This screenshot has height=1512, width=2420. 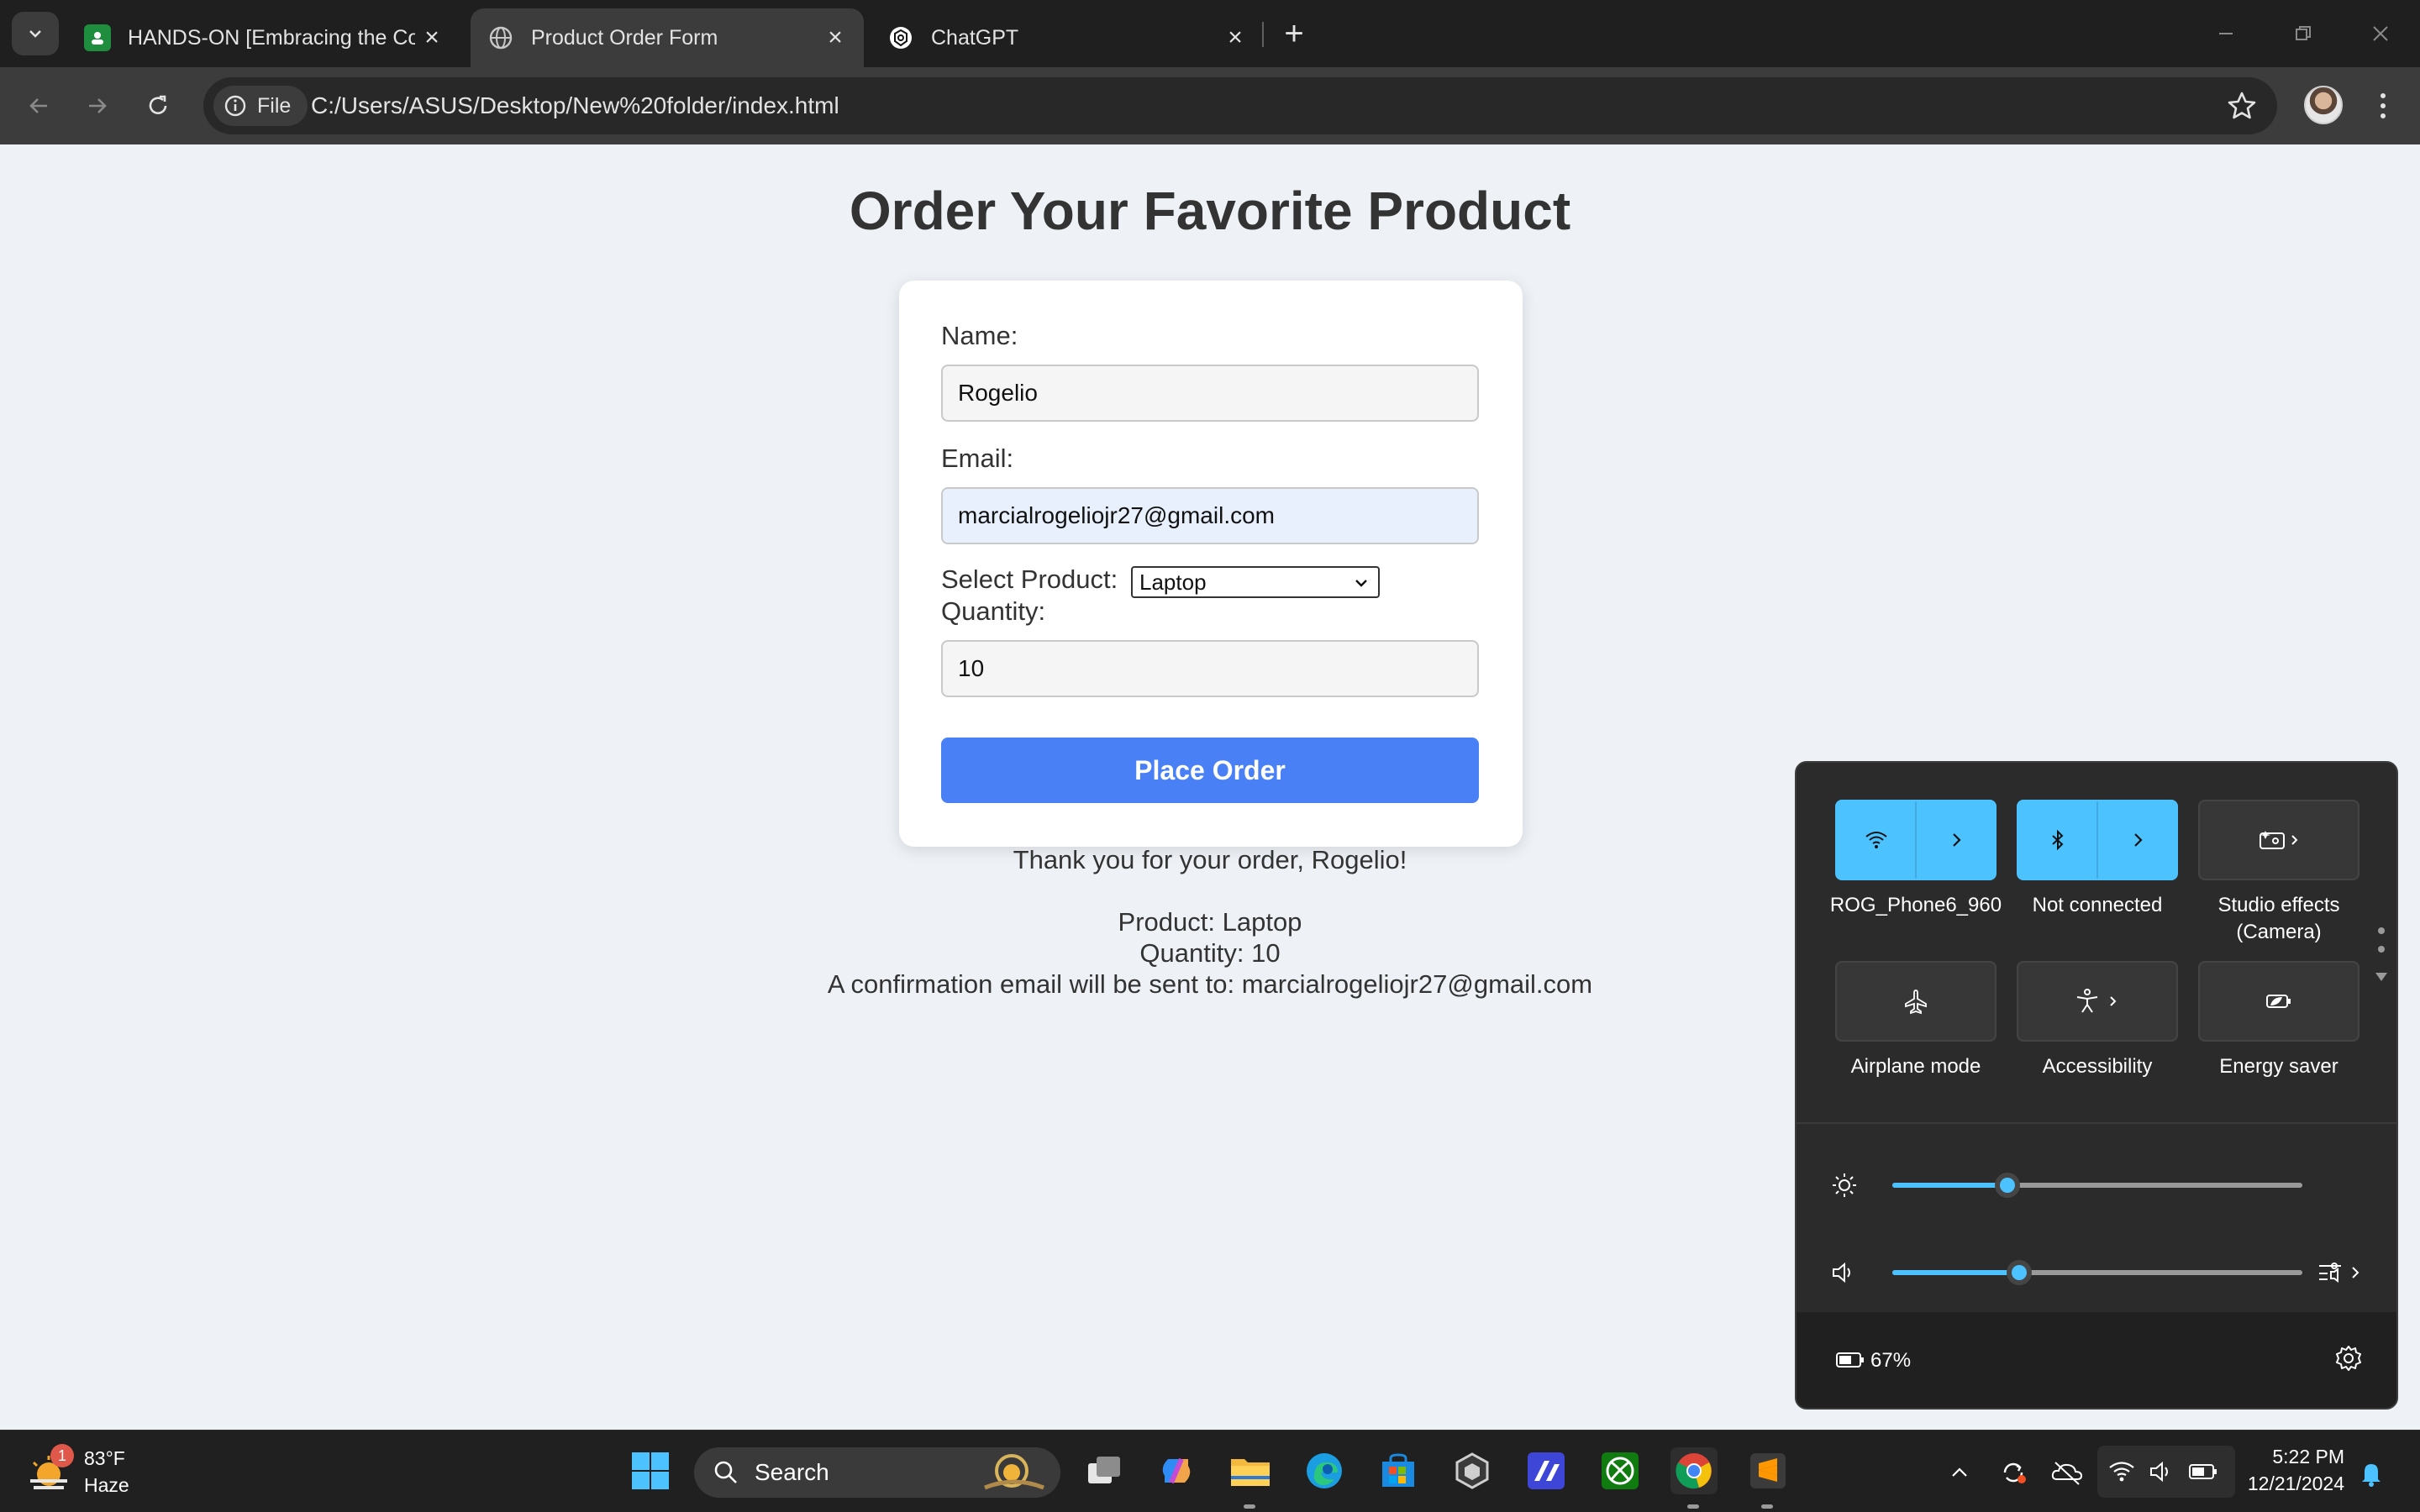 I want to click on sync-icon, so click(x=2013, y=1472).